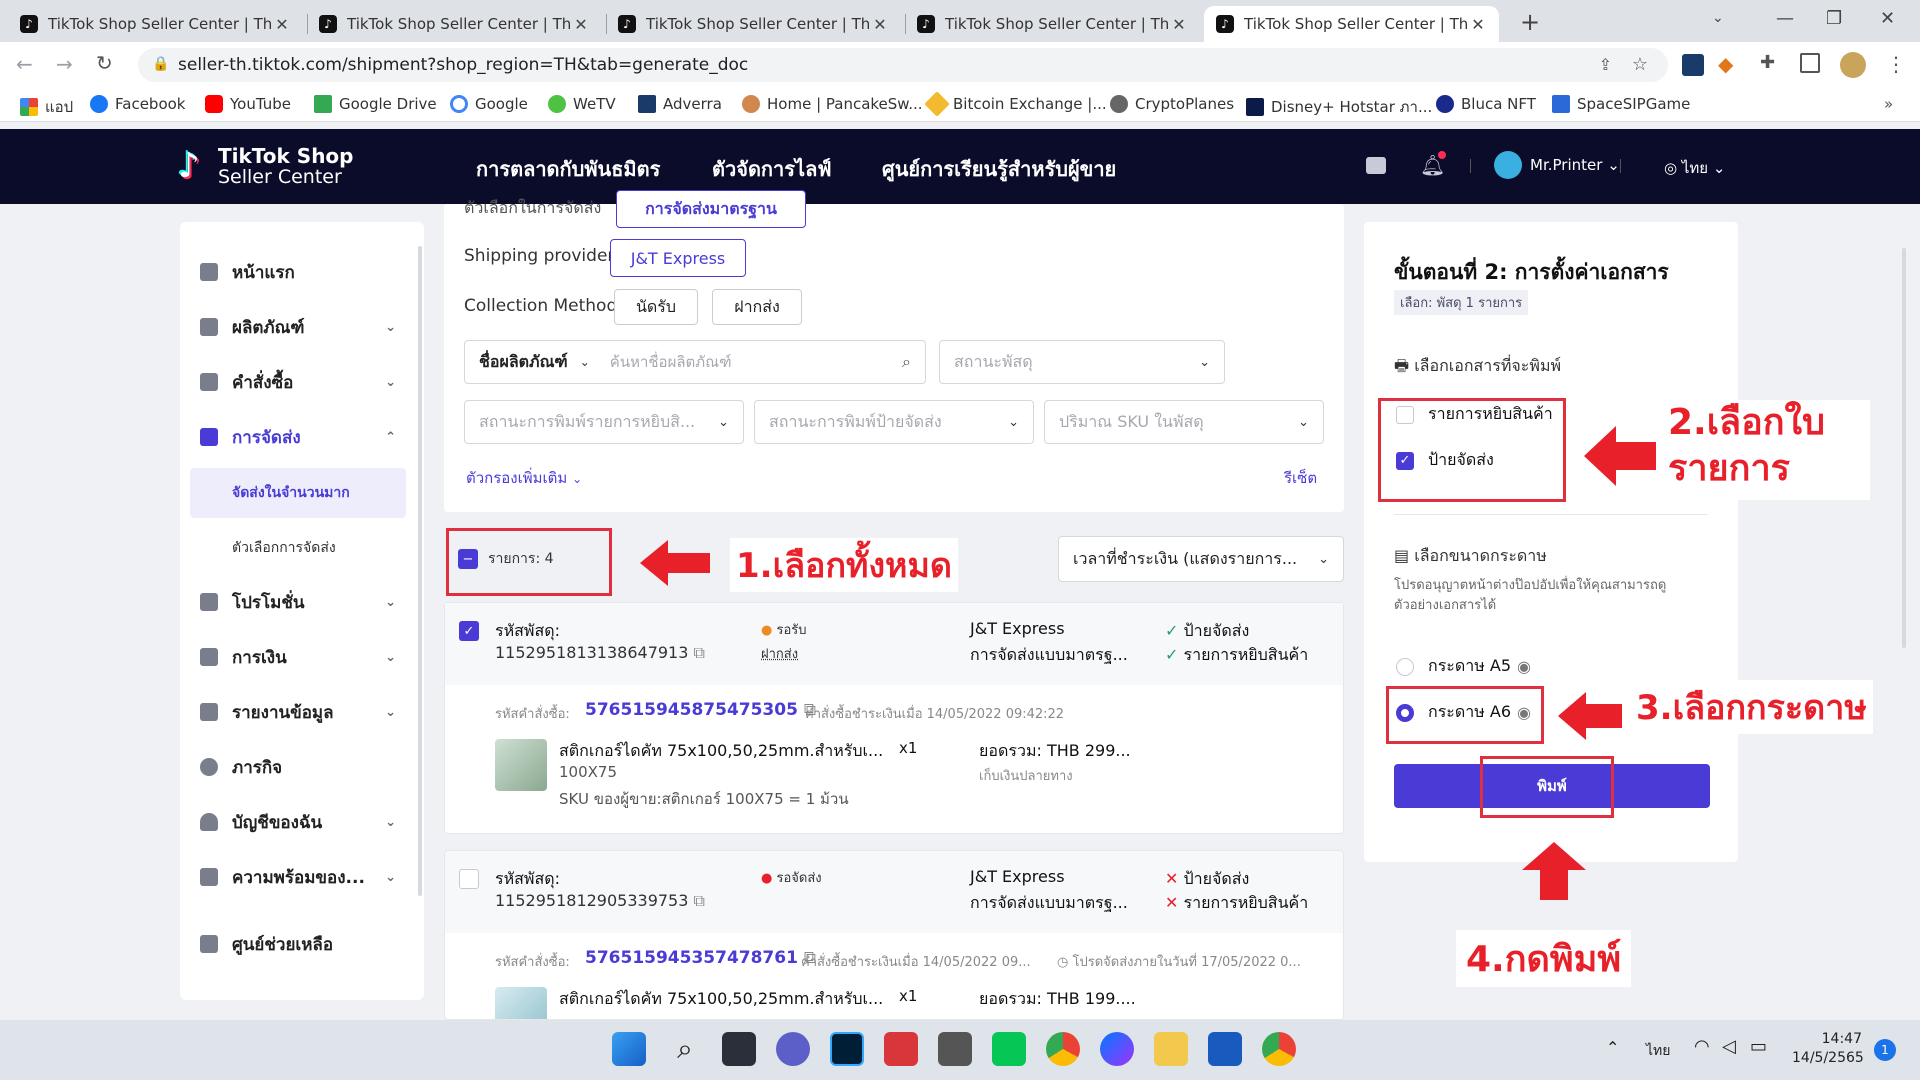  Describe the element at coordinates (1621, 104) in the screenshot. I see `bookmark-spacesip: SpaceSIPGame` at that location.